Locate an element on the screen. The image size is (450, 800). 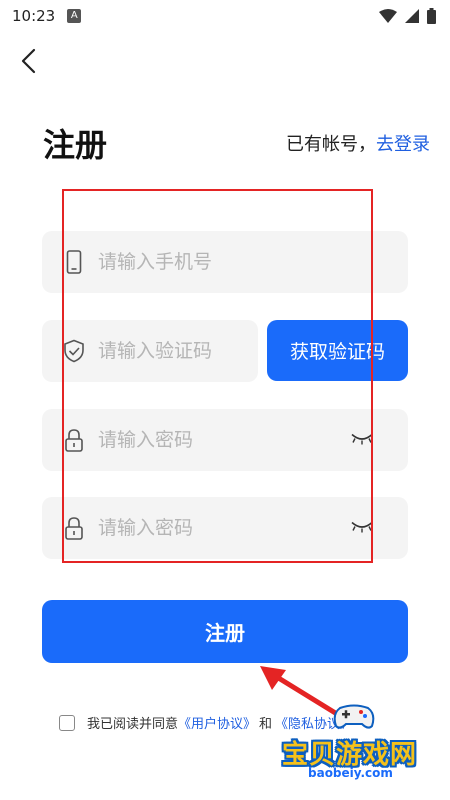
login-prompt: 已有帐号，去登录 is located at coordinates (358, 143).